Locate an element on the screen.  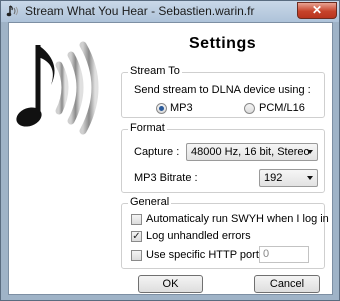
capture-select-value: 48000 Hz, 16 bit, Stereo is located at coordinates (250, 152).